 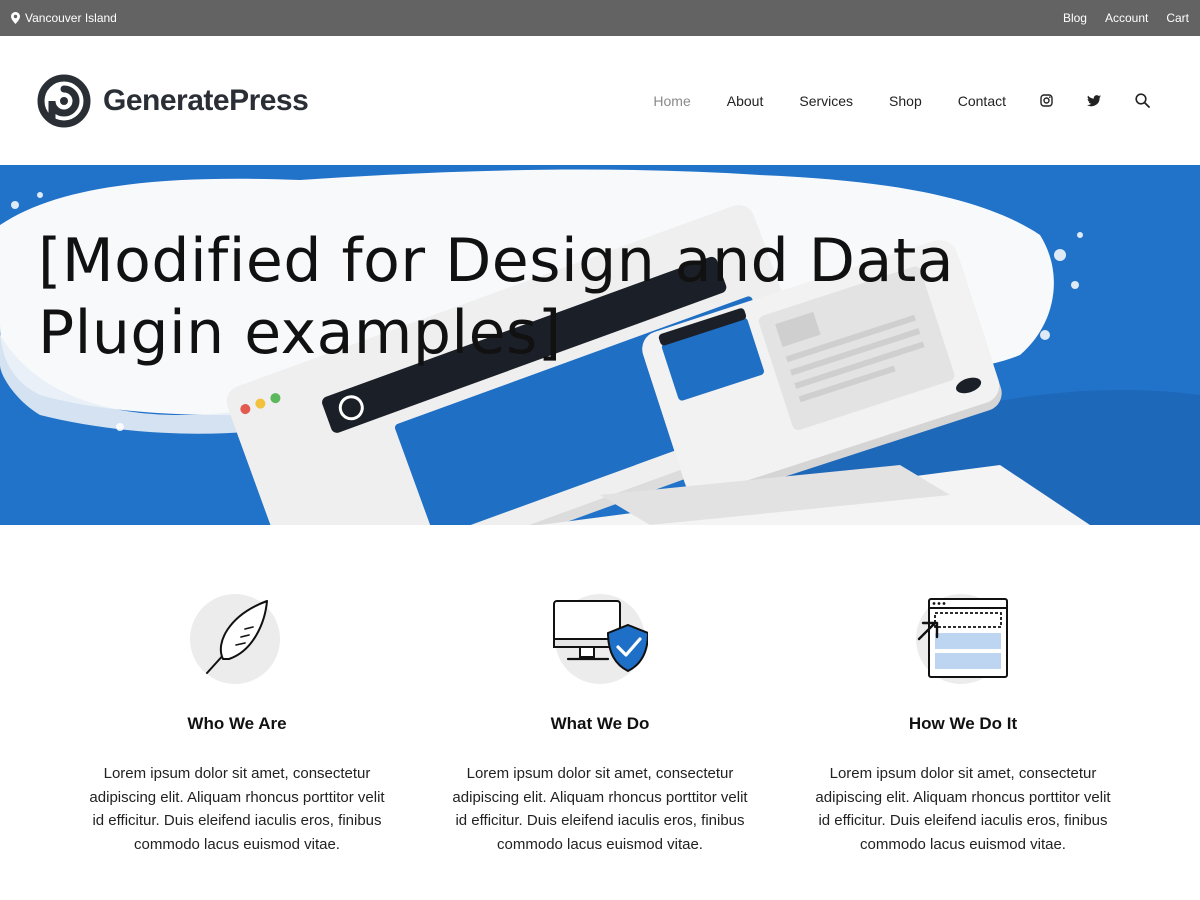 I want to click on cart-link: Cart, so click(x=1177, y=18).